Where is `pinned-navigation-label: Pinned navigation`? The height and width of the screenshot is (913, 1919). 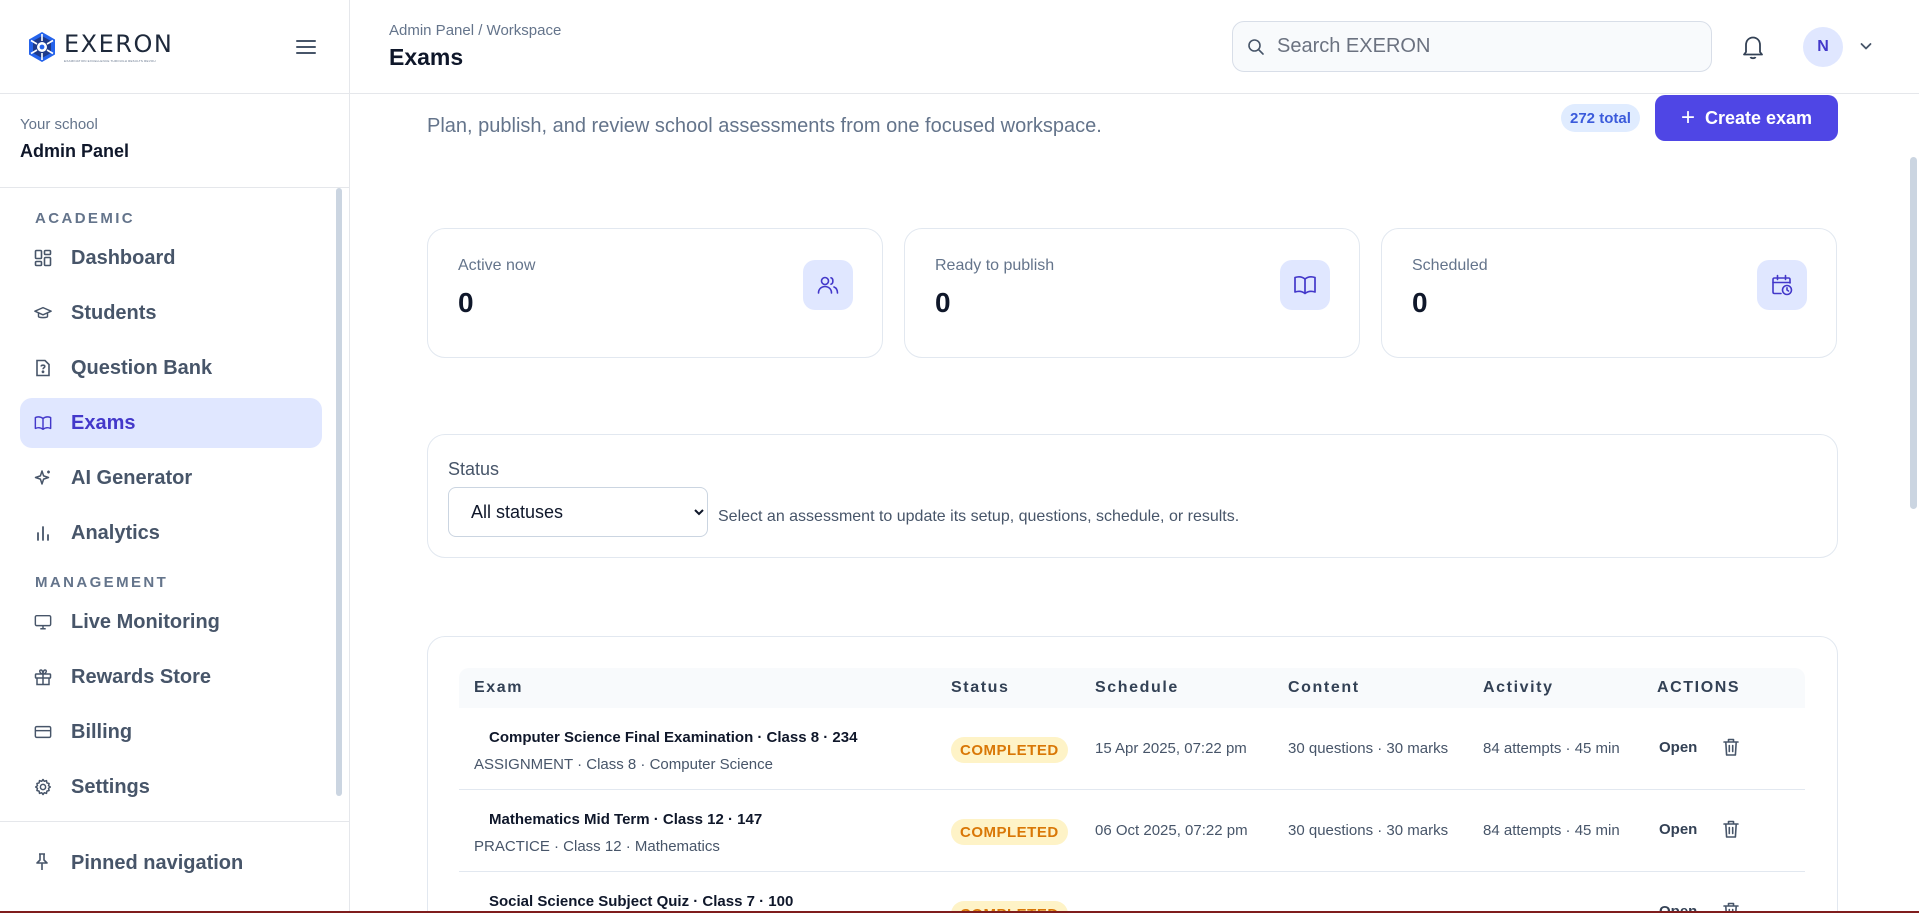 pinned-navigation-label: Pinned navigation is located at coordinates (157, 863).